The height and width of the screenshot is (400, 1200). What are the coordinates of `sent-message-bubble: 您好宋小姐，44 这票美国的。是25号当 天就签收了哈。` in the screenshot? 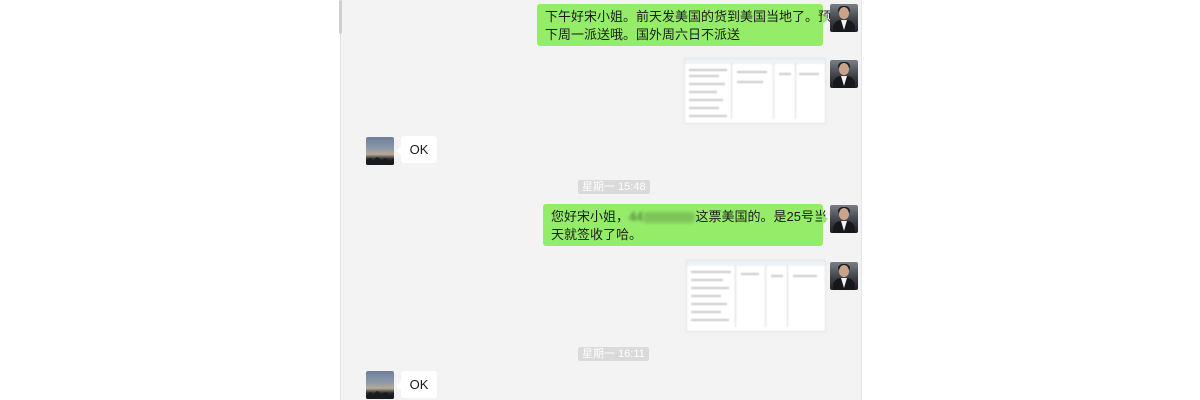 It's located at (685, 225).